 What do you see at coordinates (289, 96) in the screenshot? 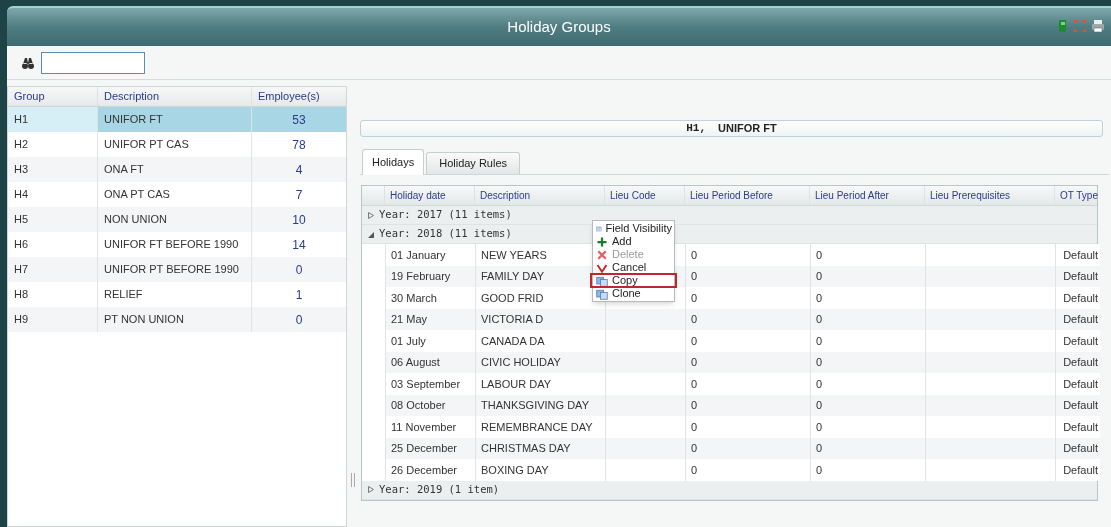
I see `column-header: Employee(s)` at bounding box center [289, 96].